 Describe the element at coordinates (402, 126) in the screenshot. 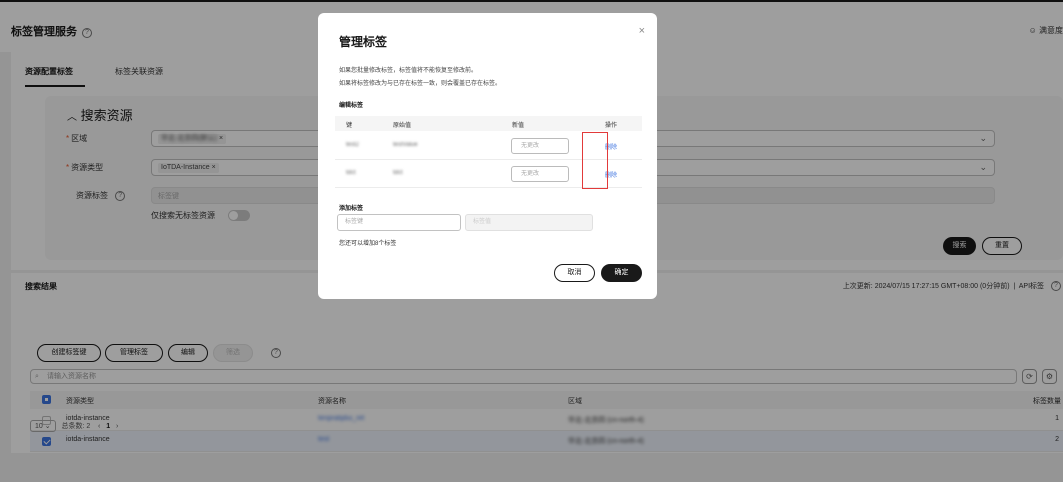

I see `col-original: 原始值` at that location.